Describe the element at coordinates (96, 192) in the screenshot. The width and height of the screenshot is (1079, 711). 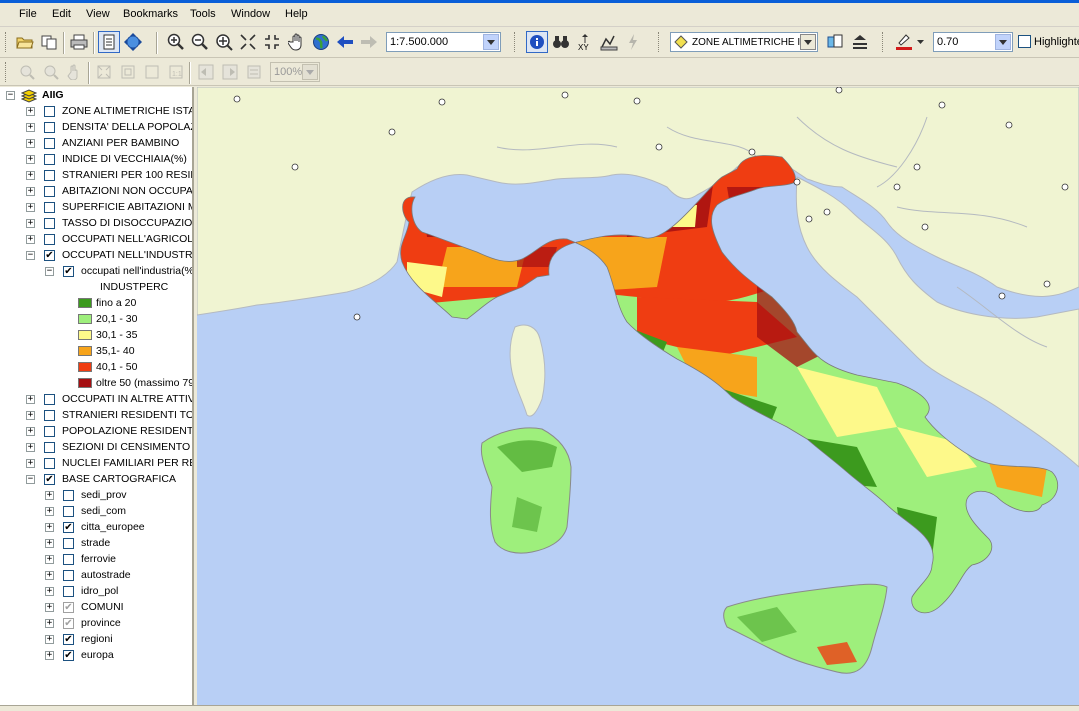
I see `toc-layer: + ABITAZIONI NON OCCUPA` at that location.